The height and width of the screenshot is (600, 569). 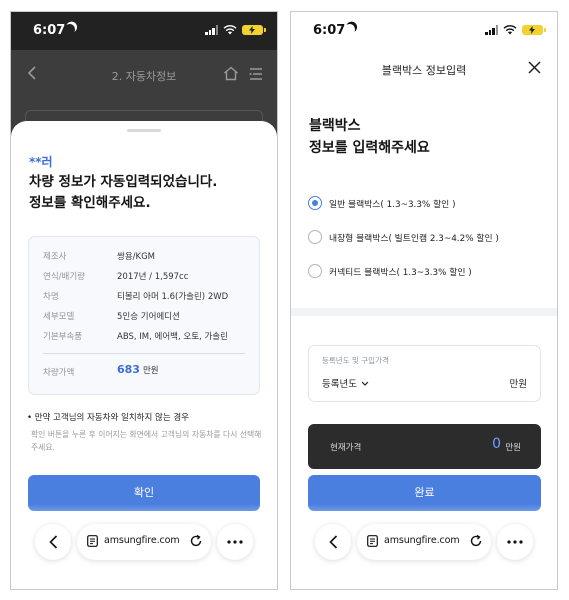 I want to click on radio-selected, so click(x=315, y=203).